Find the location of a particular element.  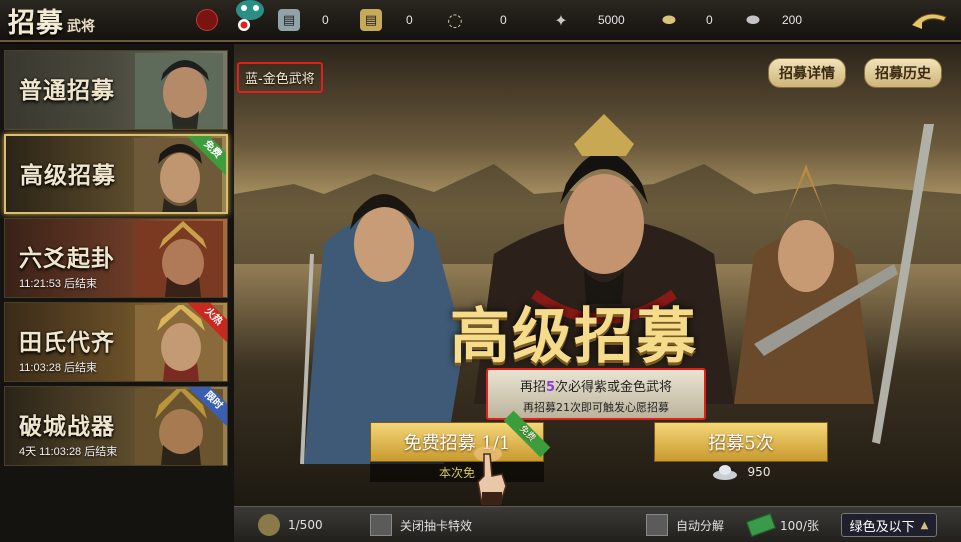

back-button is located at coordinates (930, 20).